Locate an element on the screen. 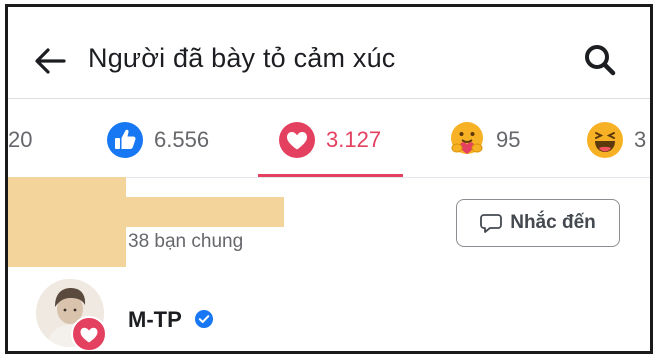 The image size is (658, 358). search-button is located at coordinates (600, 60).